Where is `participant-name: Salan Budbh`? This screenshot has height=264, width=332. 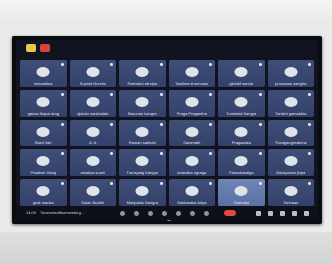
participant-name: Salan Budbh is located at coordinates (93, 202).